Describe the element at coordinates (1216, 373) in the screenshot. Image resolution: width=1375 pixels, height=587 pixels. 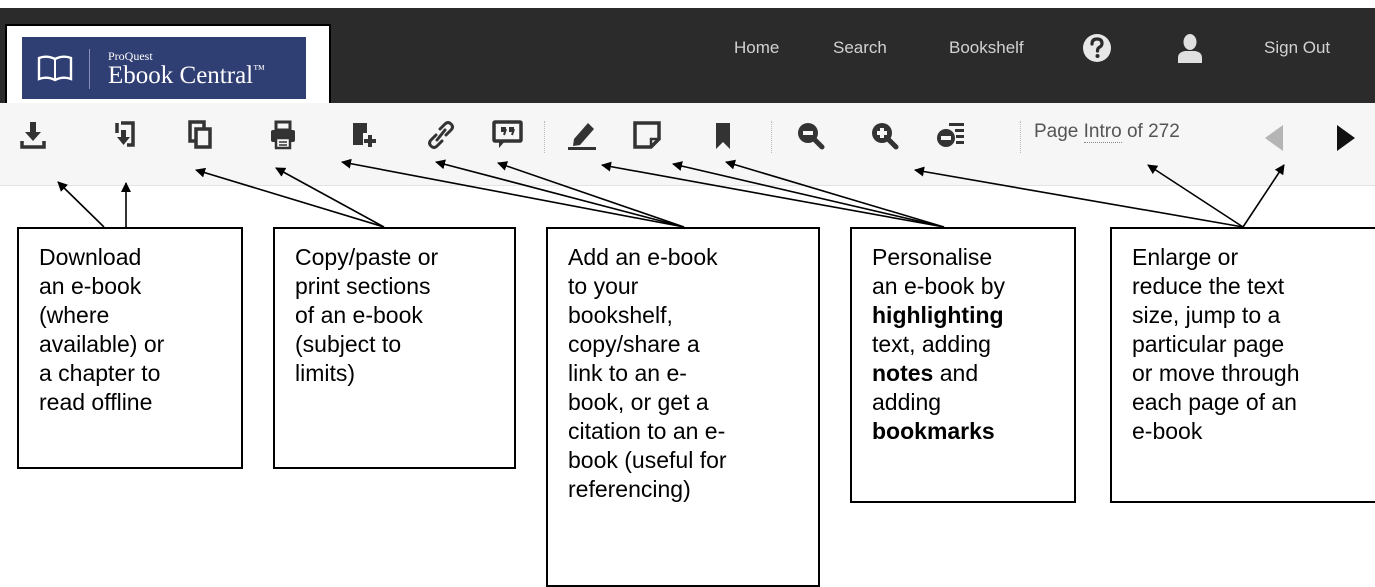
I see `callout-line: or move through` at that location.